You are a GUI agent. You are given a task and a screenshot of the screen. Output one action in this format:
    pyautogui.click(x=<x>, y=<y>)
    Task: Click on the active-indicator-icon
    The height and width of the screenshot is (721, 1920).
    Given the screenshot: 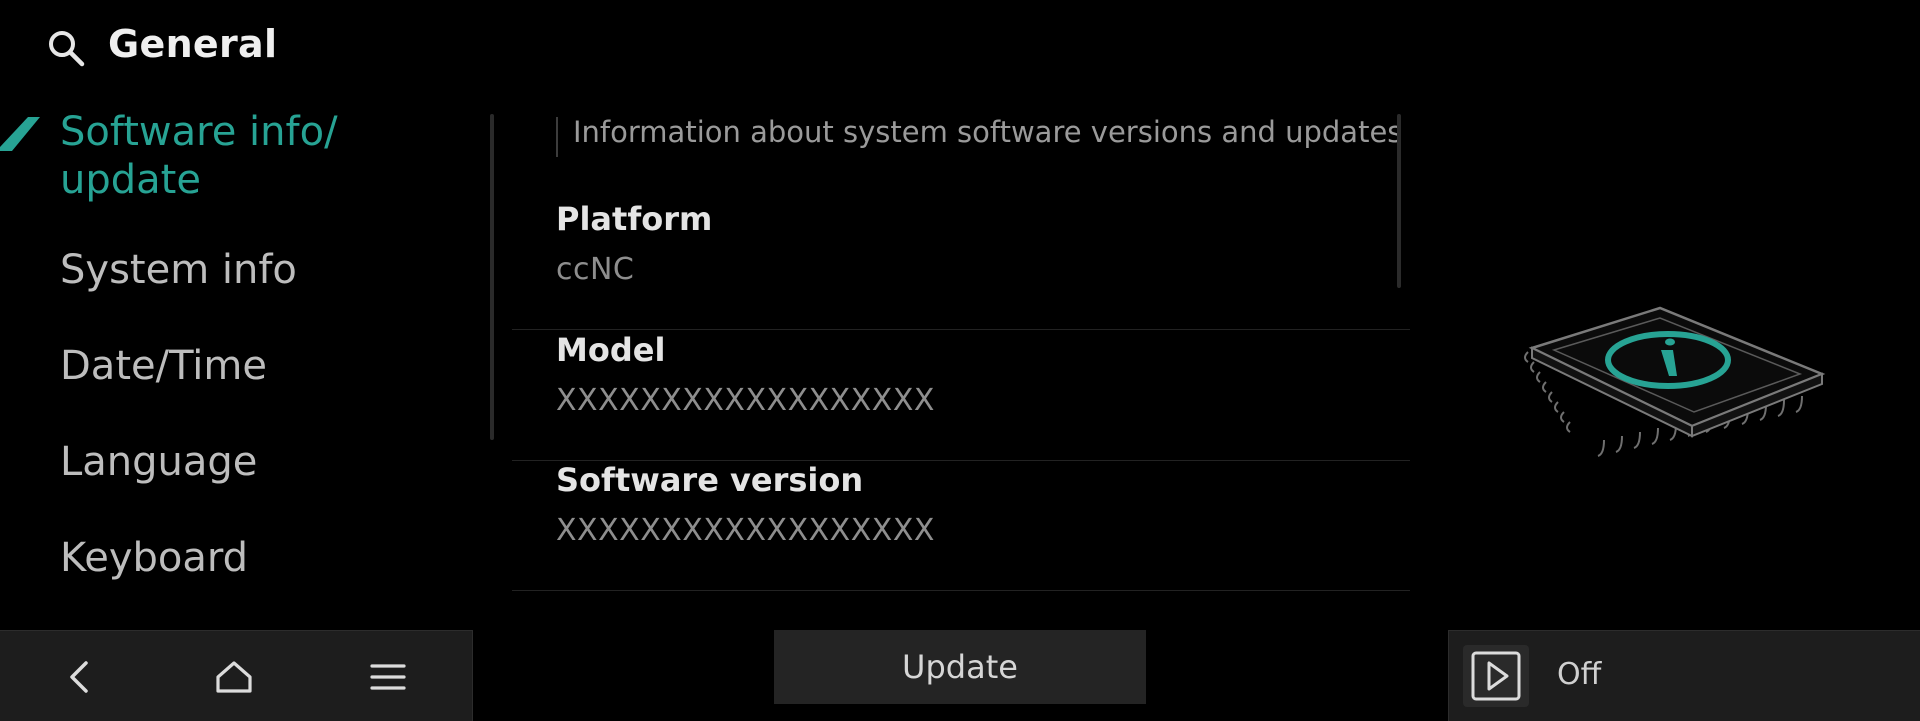 What is the action you would take?
    pyautogui.click(x=20, y=137)
    